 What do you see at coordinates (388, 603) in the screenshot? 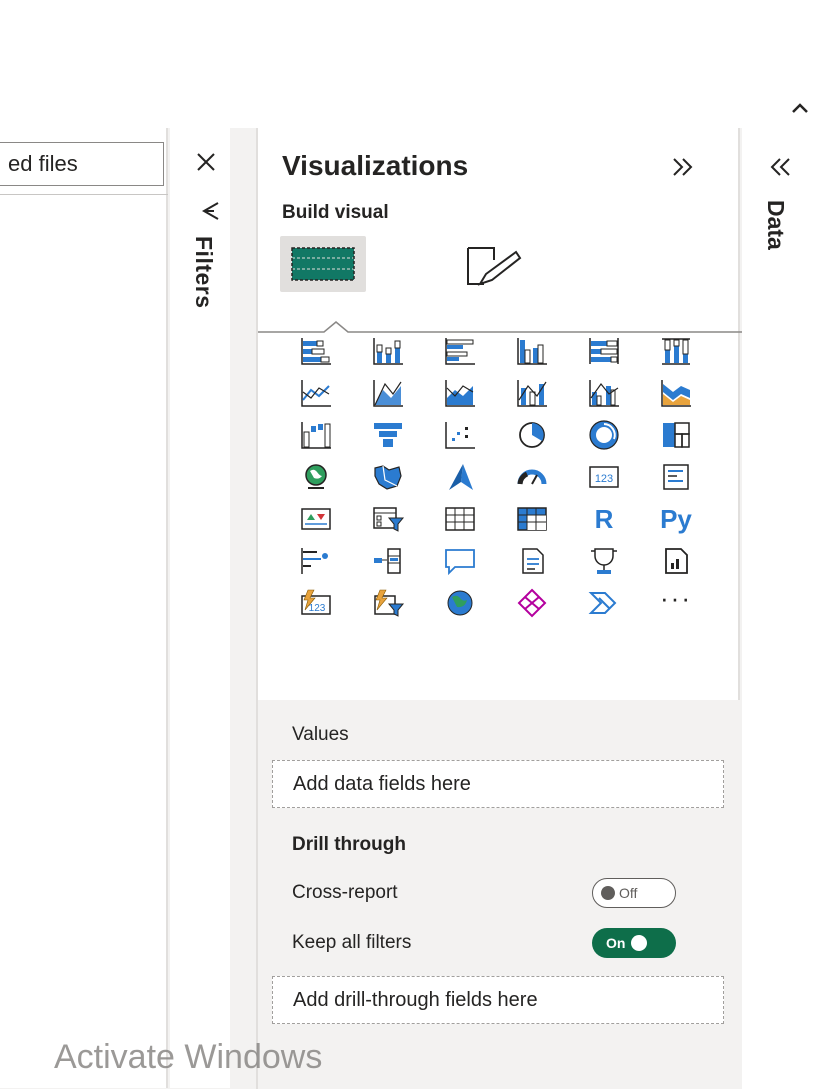
I see `power-apps-slicer-icon` at bounding box center [388, 603].